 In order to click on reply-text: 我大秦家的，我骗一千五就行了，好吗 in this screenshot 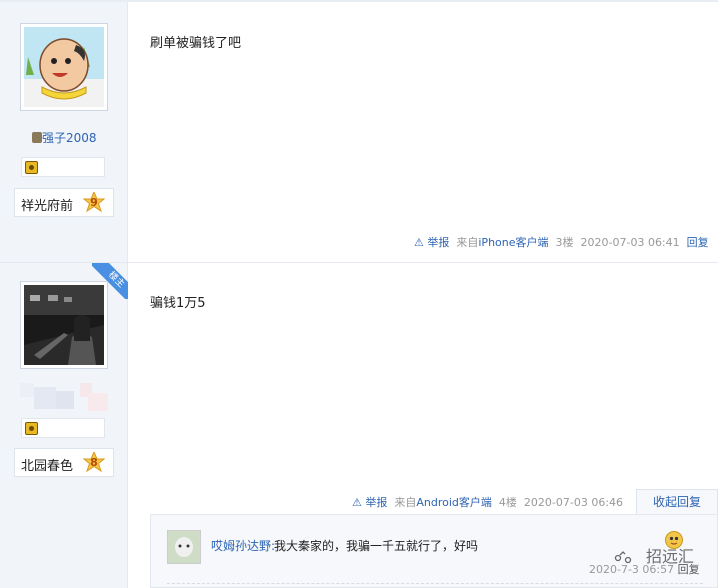, I will do `click(376, 546)`.